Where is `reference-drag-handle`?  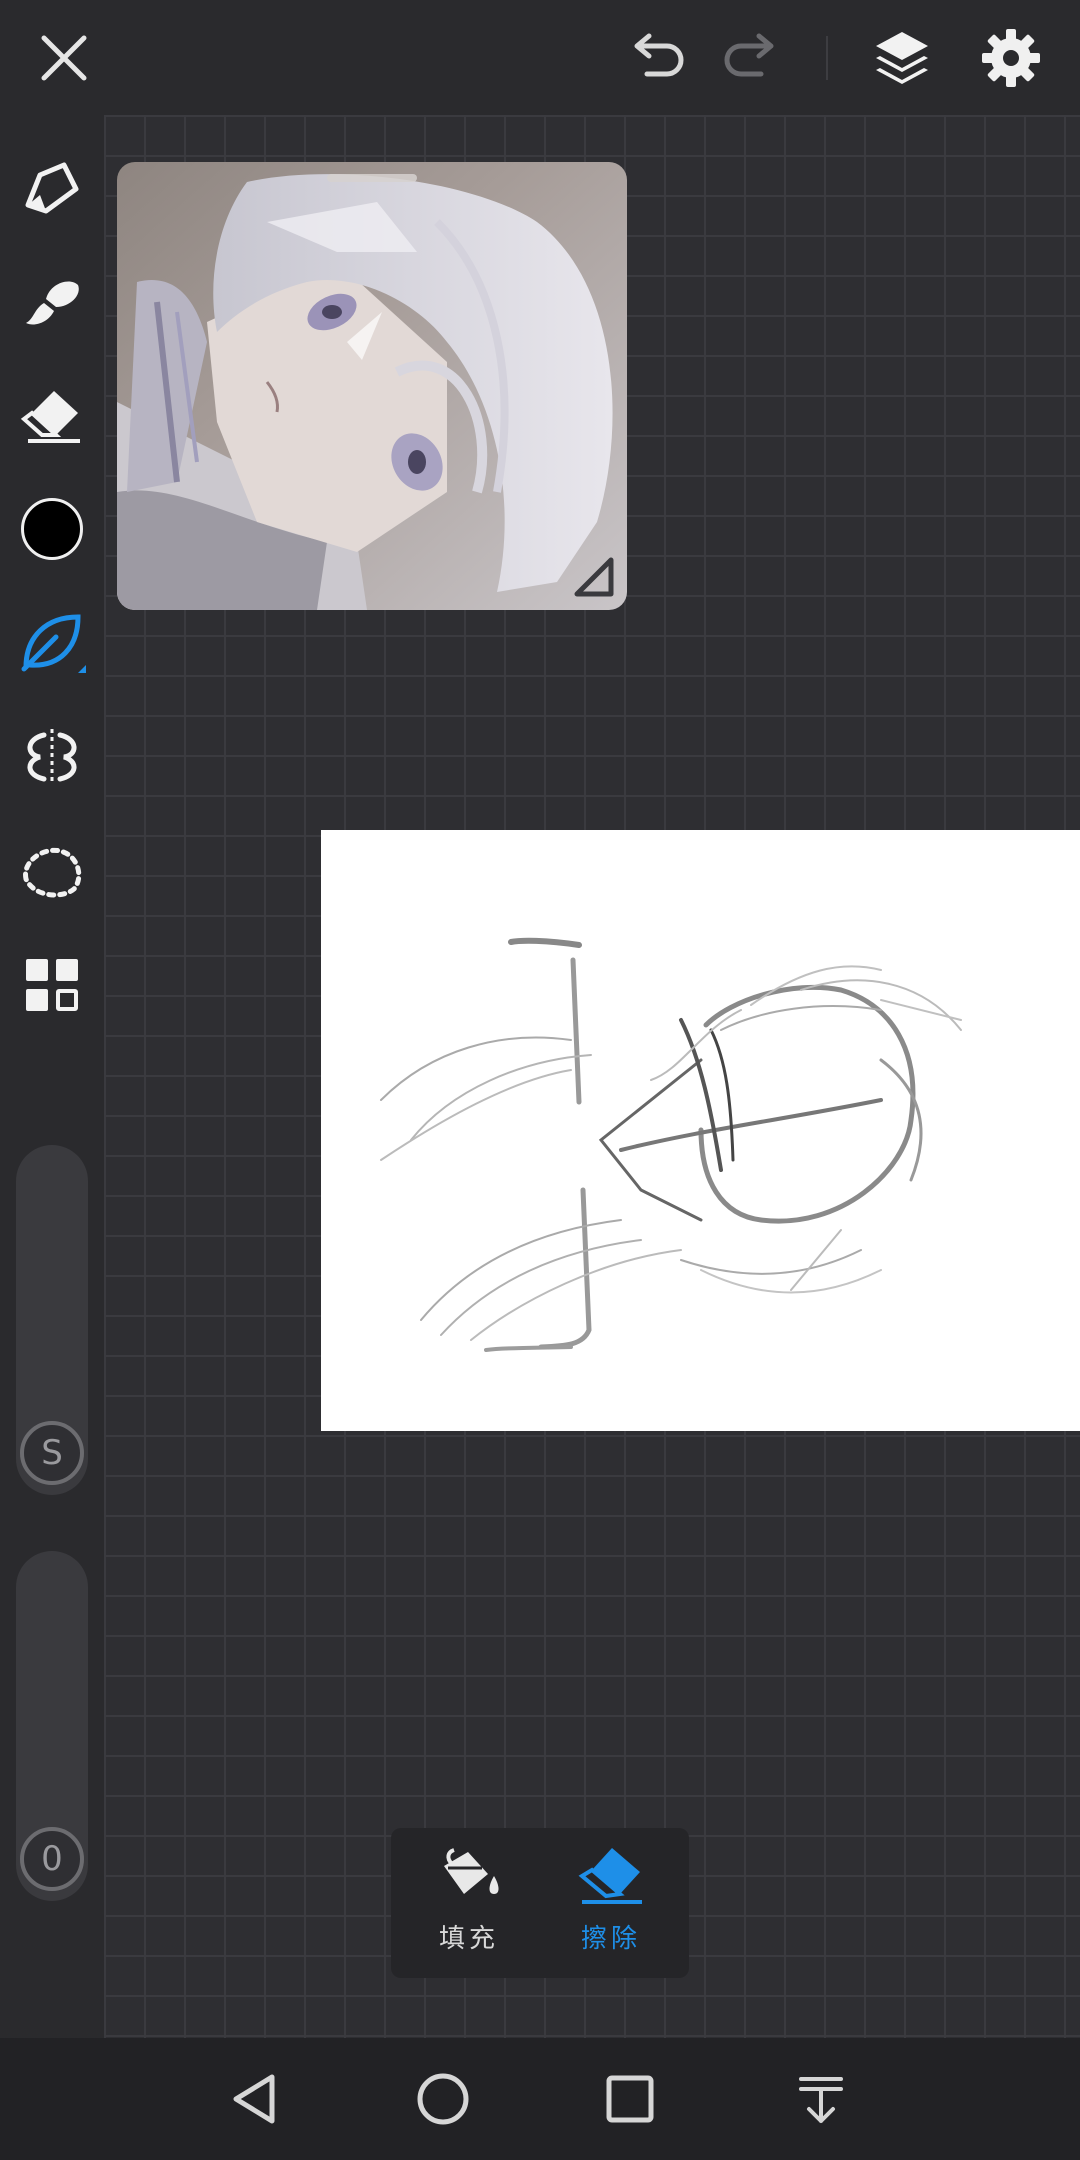
reference-drag-handle is located at coordinates (372, 178).